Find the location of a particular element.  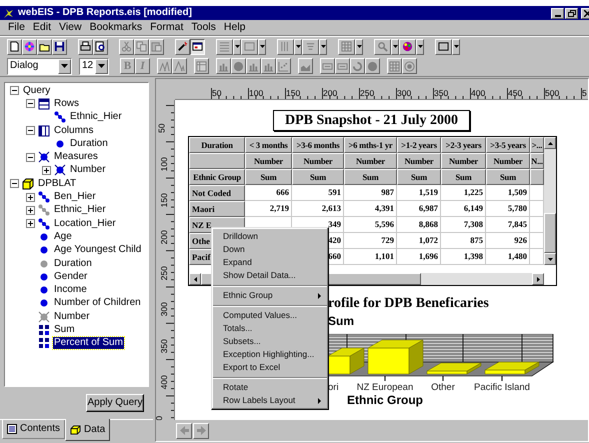

table-cell: 2,613 is located at coordinates (318, 209).